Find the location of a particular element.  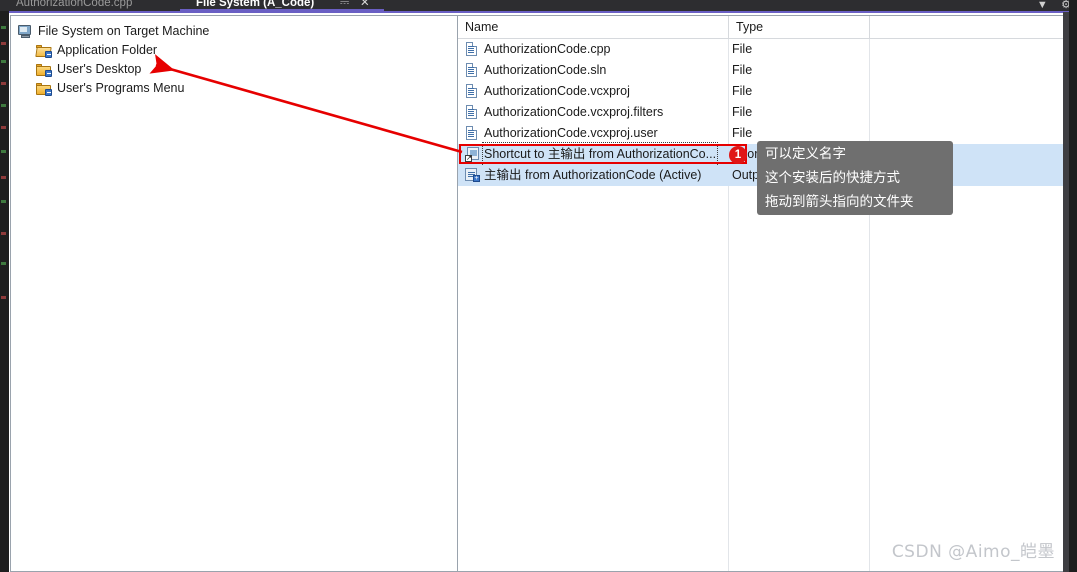

row-name: AuthorizationCode.vcxproj is located at coordinates (557, 91).